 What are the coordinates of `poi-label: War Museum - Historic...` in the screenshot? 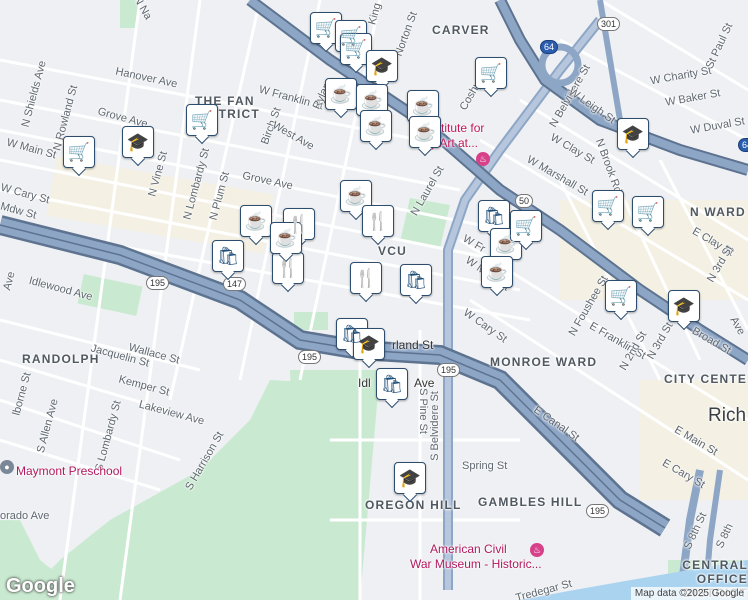 It's located at (476, 564).